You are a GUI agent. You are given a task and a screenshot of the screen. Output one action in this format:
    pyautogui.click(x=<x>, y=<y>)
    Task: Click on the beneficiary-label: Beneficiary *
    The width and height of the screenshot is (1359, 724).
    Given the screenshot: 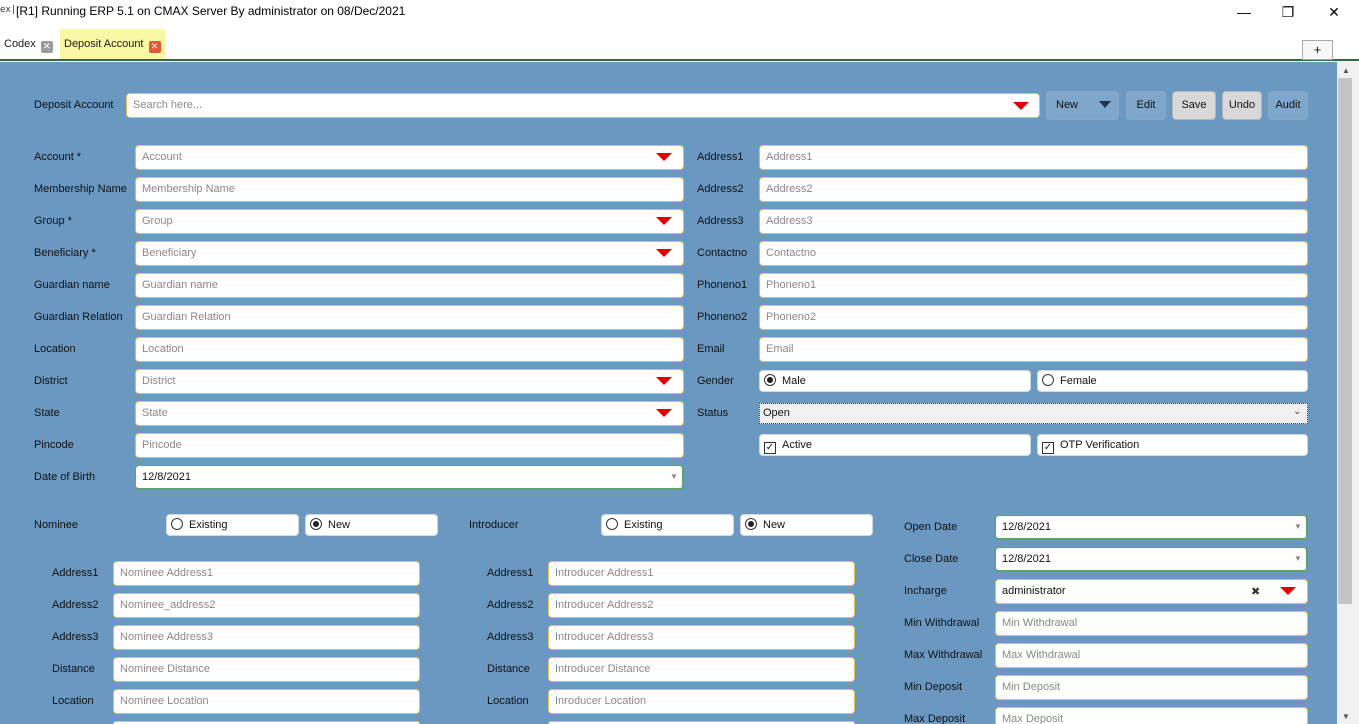 What is the action you would take?
    pyautogui.click(x=65, y=253)
    